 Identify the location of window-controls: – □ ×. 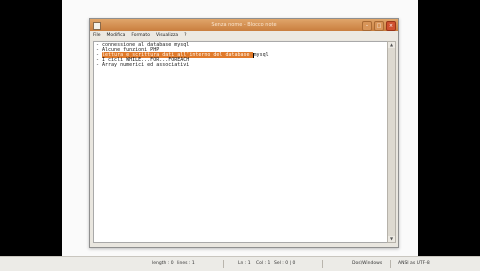
(379, 26).